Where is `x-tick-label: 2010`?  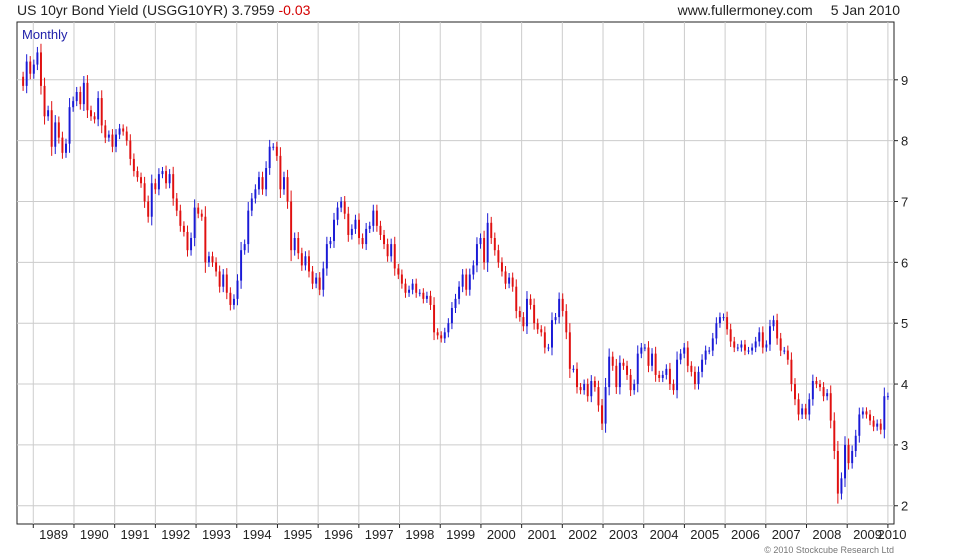
x-tick-label: 2010 is located at coordinates (892, 534).